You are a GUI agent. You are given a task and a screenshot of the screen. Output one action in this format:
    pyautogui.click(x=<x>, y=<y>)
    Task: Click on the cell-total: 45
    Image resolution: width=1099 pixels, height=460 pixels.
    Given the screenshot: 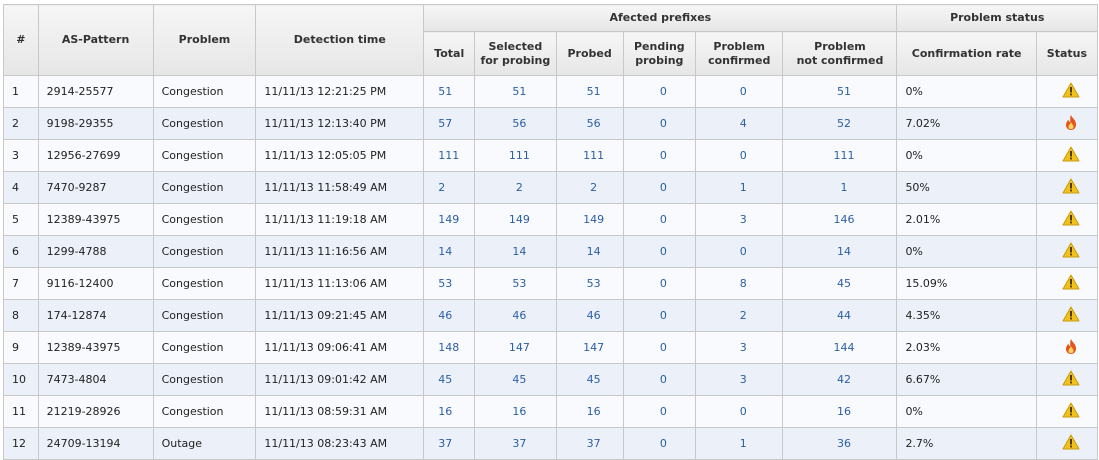 What is the action you would take?
    pyautogui.click(x=449, y=379)
    